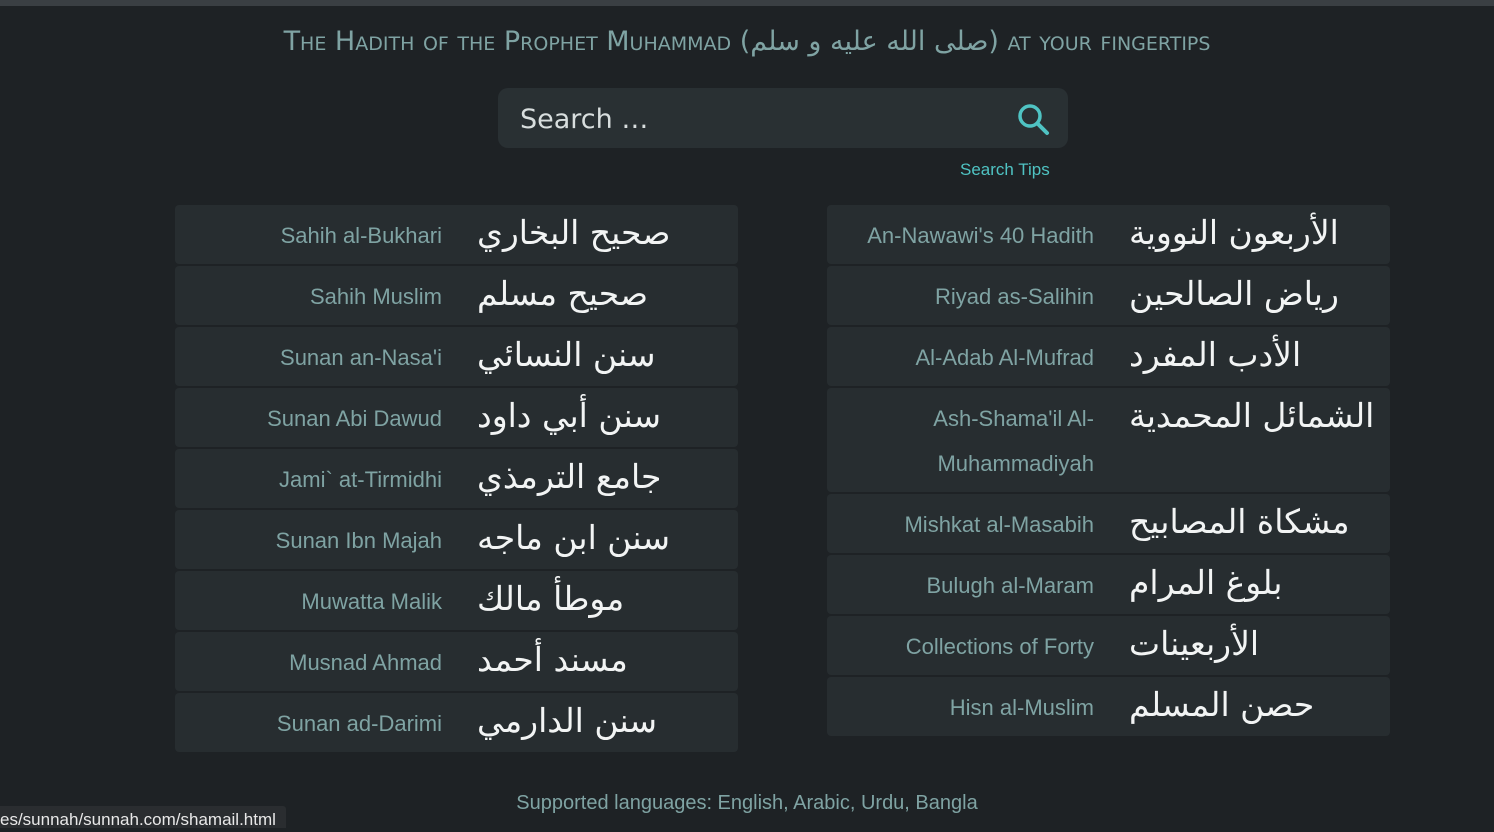 This screenshot has height=832, width=1494. I want to click on collection-item-riyadussalihin: Riyad as-Salihin رياض الصالحين, so click(1108, 295).